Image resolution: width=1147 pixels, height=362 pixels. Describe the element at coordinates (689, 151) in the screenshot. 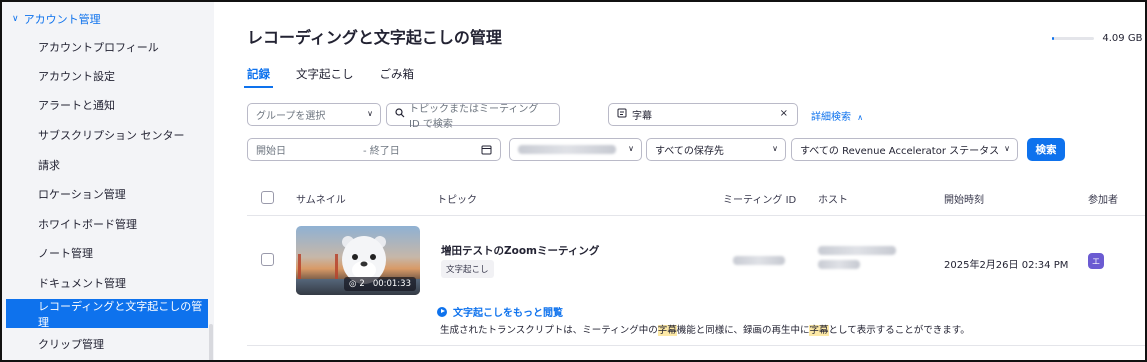

I see `storage-select-value: すべての保存先` at that location.